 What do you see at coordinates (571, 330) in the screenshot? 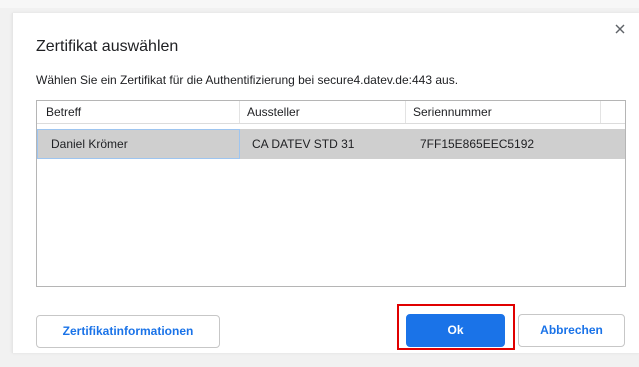
I see `cancel-button: Abbrechen` at bounding box center [571, 330].